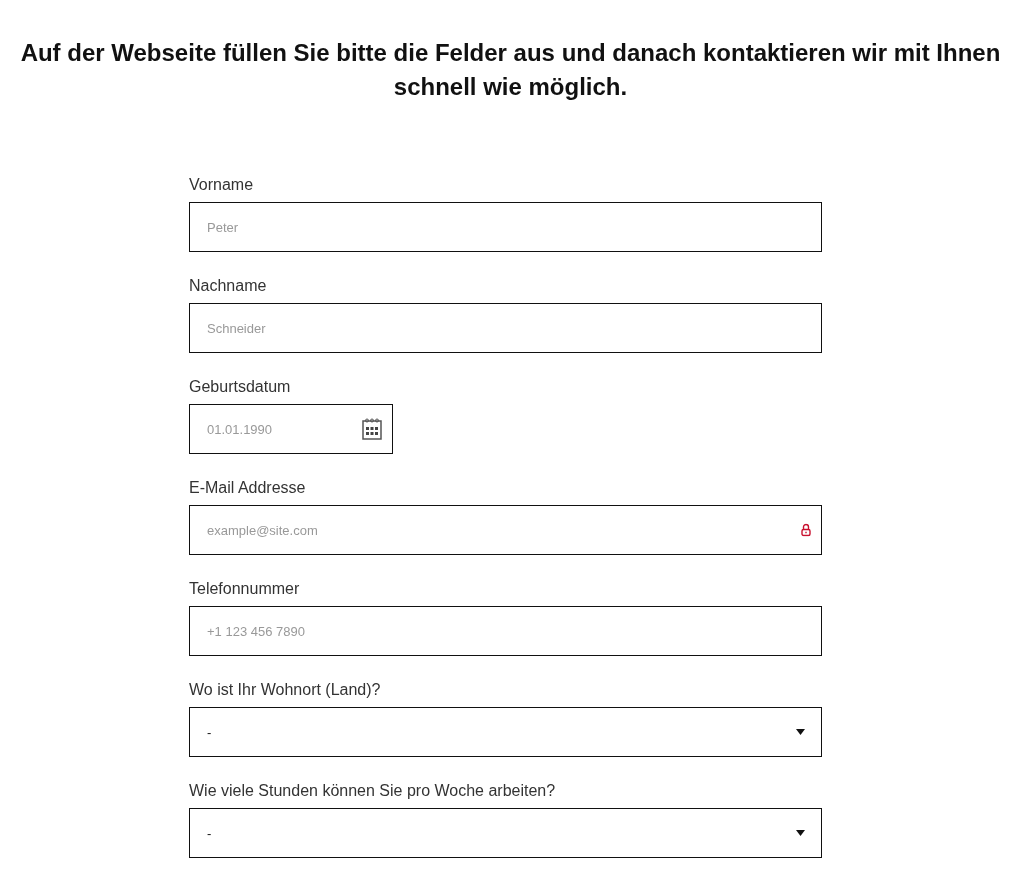 The width and height of the screenshot is (1021, 869). I want to click on page-heading: Auf der Webseite füllen Sie bitte die Felder aus und danach kontaktieren wir mit Ihnen schnell wie möglich., so click(510, 70).